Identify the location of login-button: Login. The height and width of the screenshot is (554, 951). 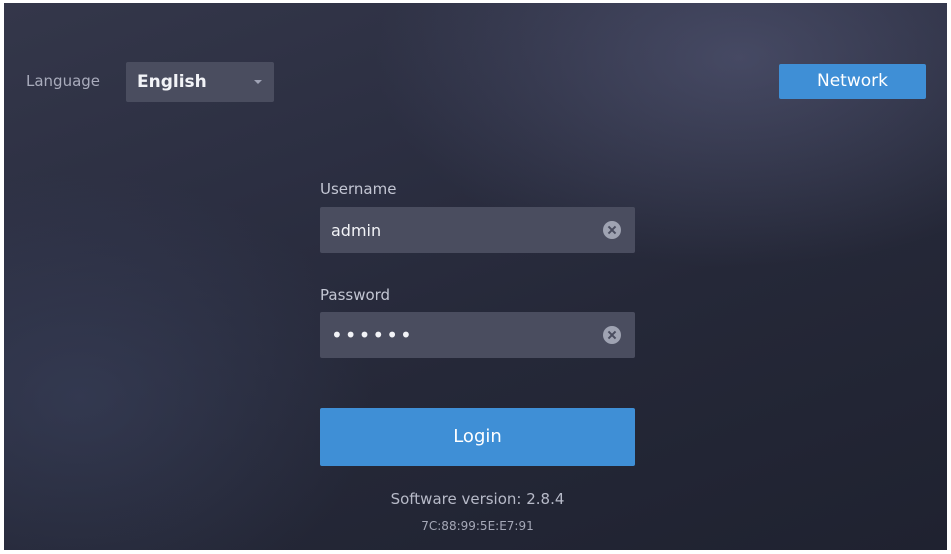
(477, 437).